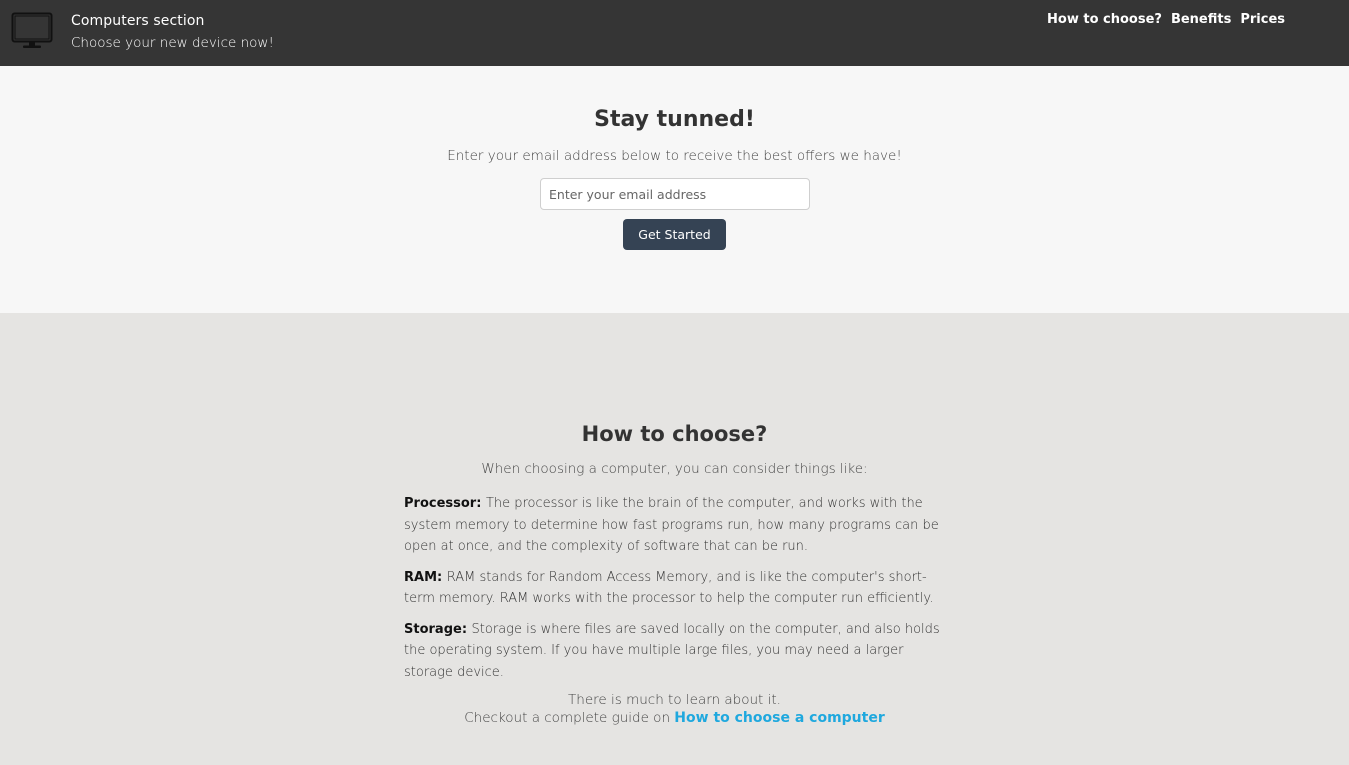  I want to click on outro-line-1: There is much to learn about it., so click(674, 700).